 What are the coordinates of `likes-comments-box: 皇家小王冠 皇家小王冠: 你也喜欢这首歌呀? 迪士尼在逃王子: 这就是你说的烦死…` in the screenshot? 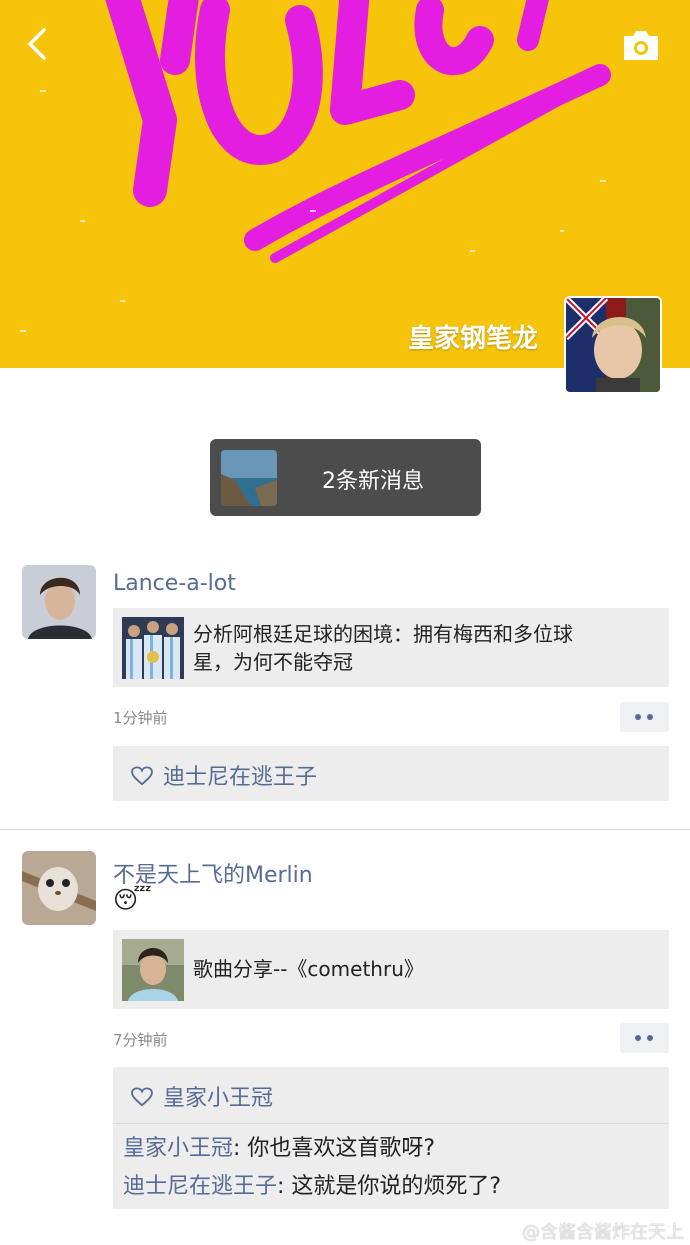 It's located at (391, 1138).